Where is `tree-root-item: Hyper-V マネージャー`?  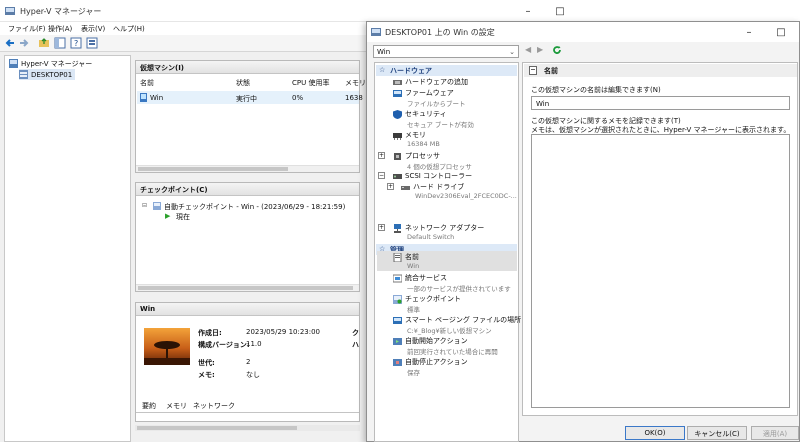 tree-root-item: Hyper-V マネージャー is located at coordinates (50, 63).